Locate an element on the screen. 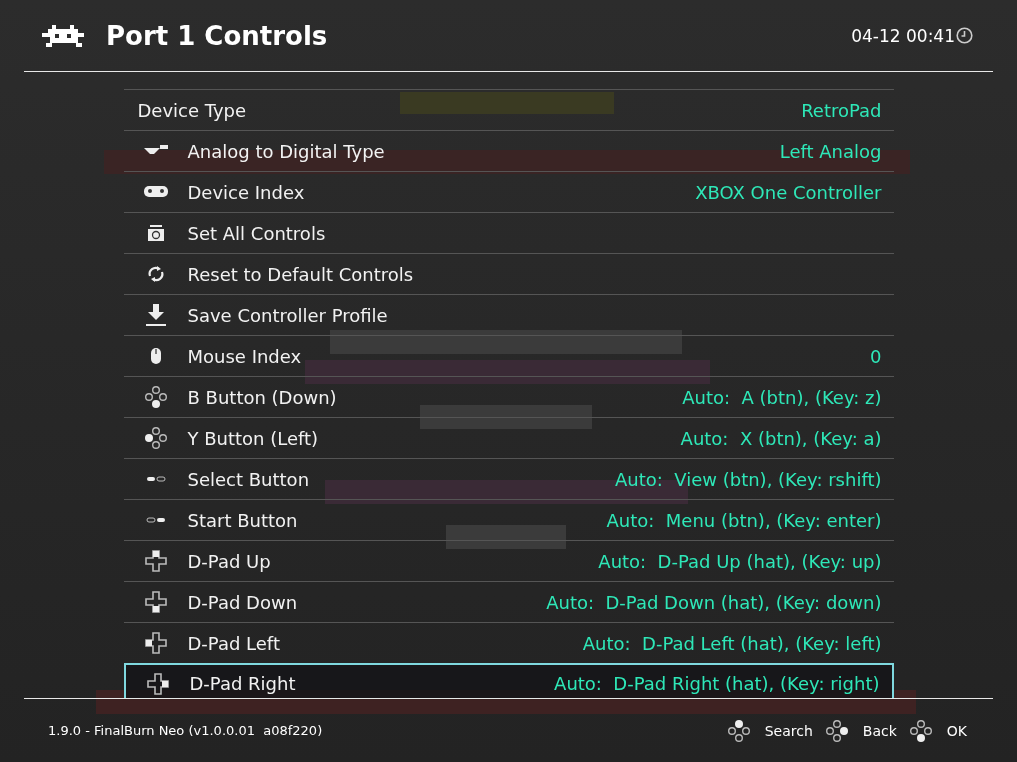  reset-icon is located at coordinates (155, 274).